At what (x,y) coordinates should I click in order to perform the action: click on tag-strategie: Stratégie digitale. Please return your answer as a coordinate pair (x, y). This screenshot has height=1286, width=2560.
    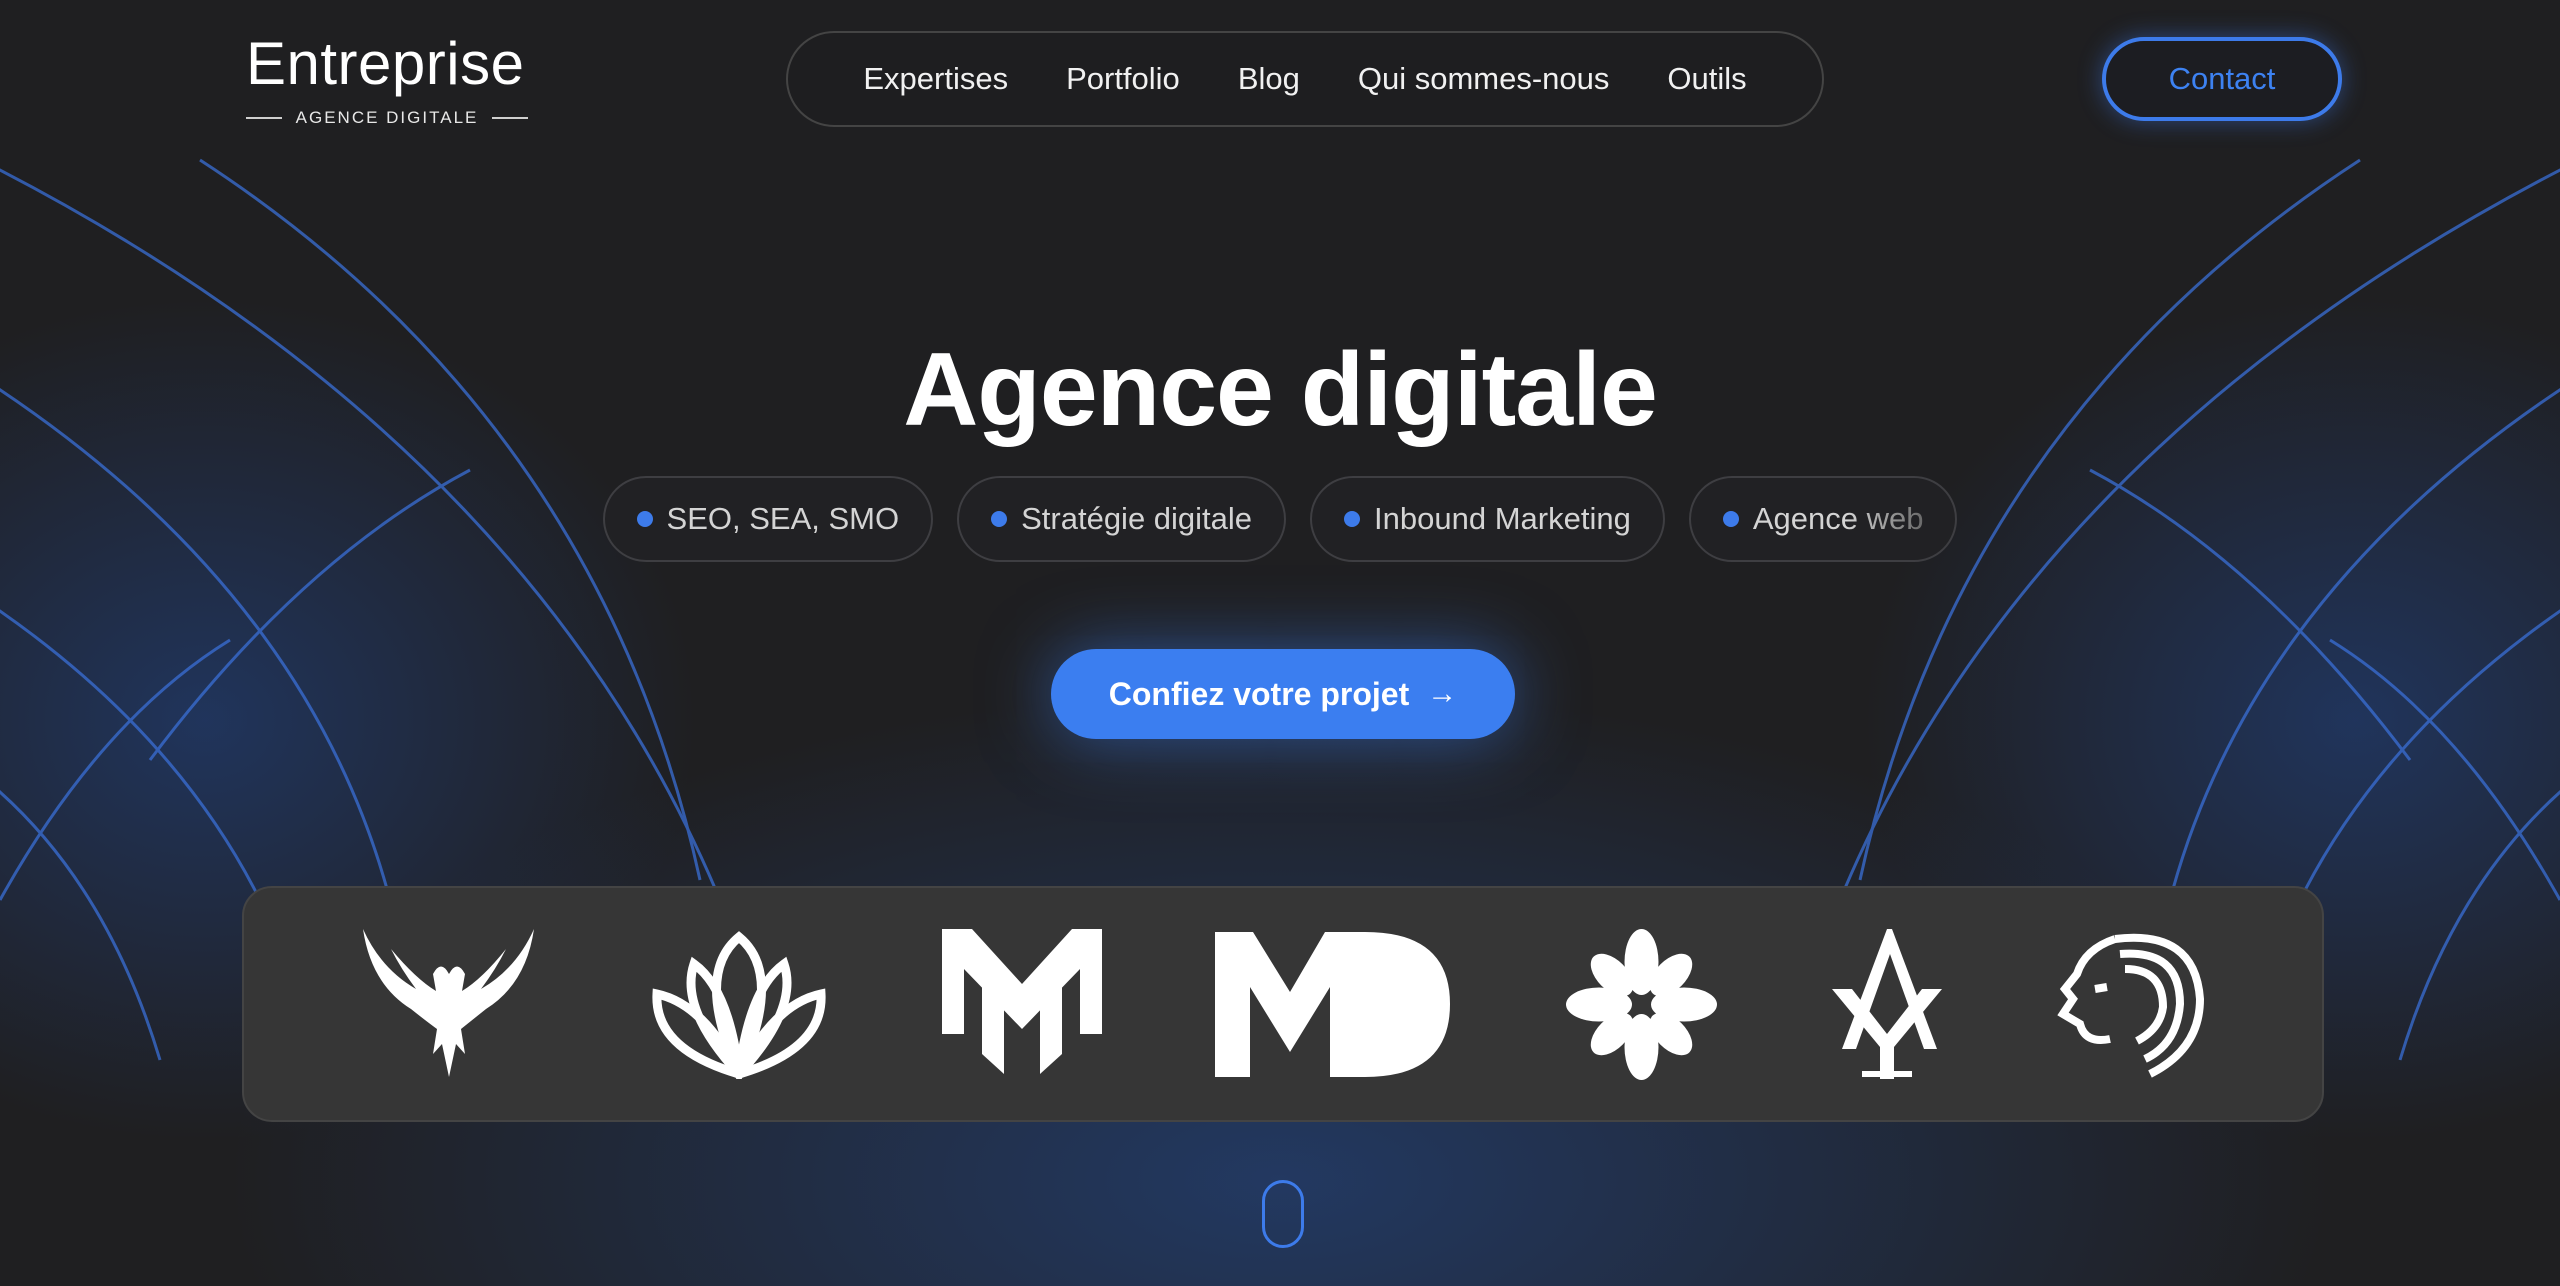
    Looking at the image, I should click on (1122, 519).